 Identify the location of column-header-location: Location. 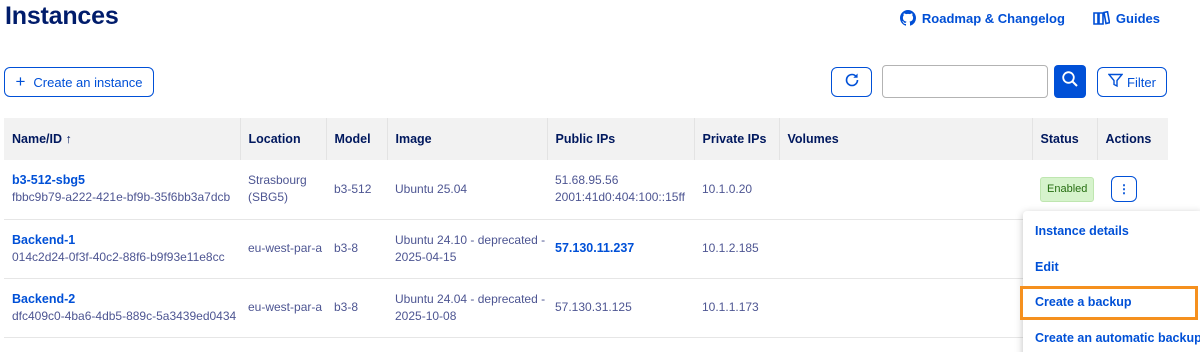
(282, 139).